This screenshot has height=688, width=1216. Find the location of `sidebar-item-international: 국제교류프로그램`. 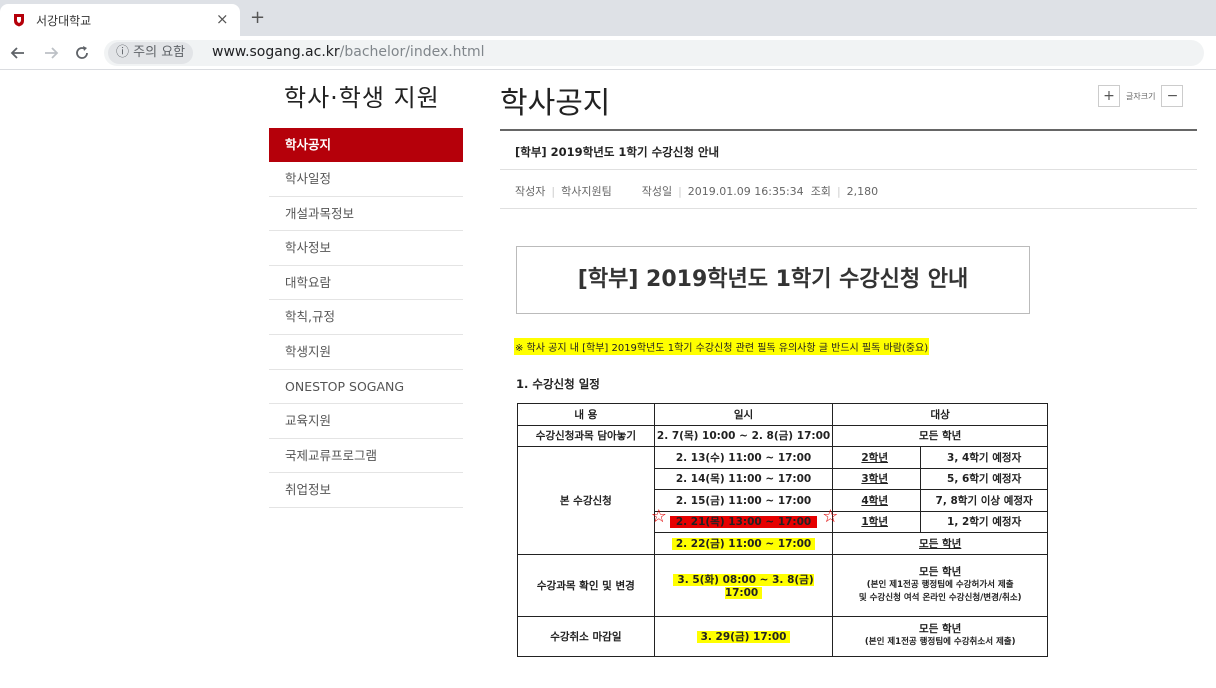

sidebar-item-international: 국제교류프로그램 is located at coordinates (366, 456).